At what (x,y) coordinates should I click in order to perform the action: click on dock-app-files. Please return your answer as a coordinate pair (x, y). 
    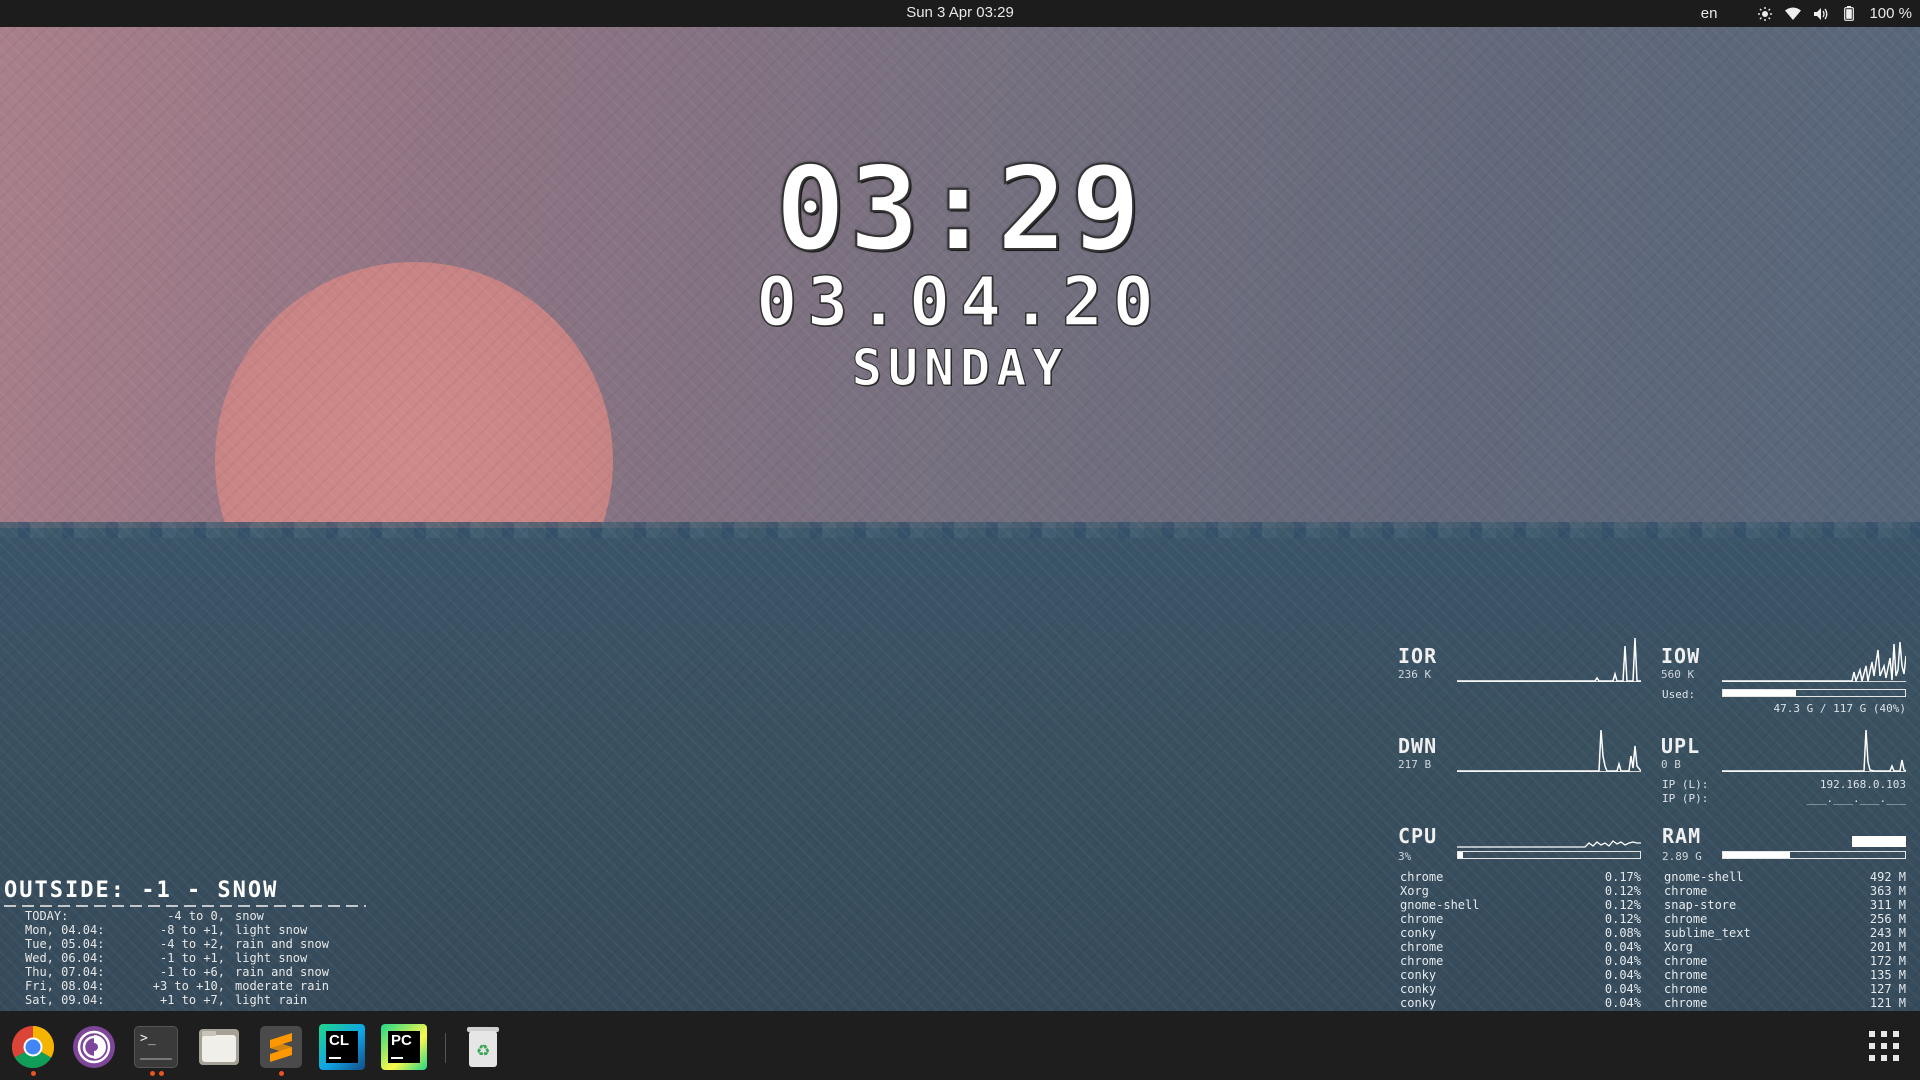
    Looking at the image, I should click on (219, 1047).